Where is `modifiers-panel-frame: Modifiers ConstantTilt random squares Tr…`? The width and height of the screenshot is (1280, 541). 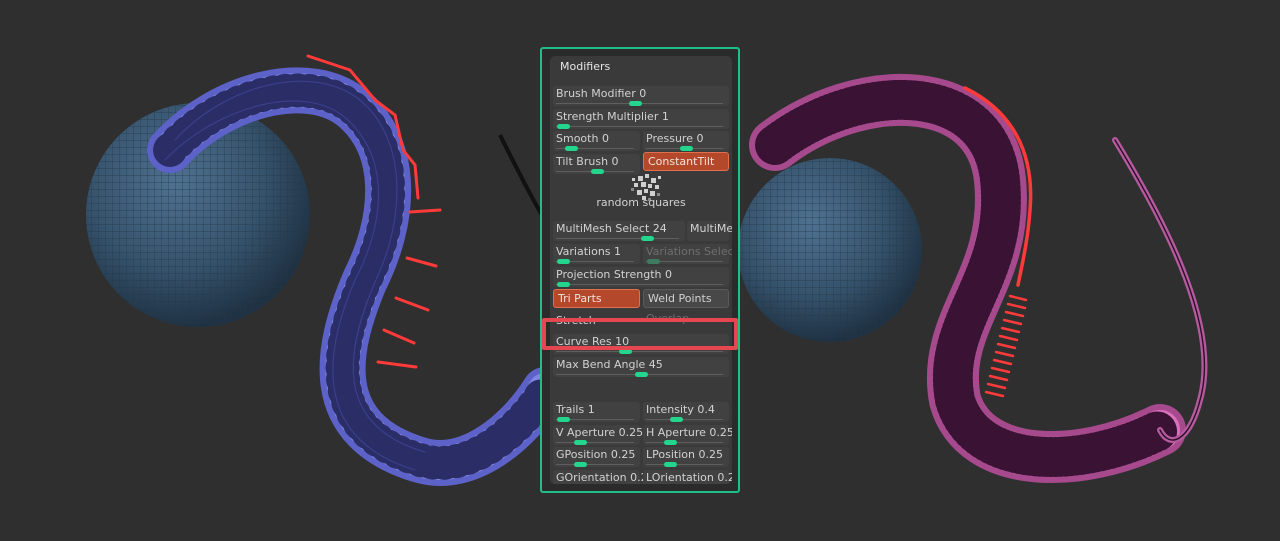 modifiers-panel-frame: Modifiers ConstantTilt random squares Tr… is located at coordinates (640, 270).